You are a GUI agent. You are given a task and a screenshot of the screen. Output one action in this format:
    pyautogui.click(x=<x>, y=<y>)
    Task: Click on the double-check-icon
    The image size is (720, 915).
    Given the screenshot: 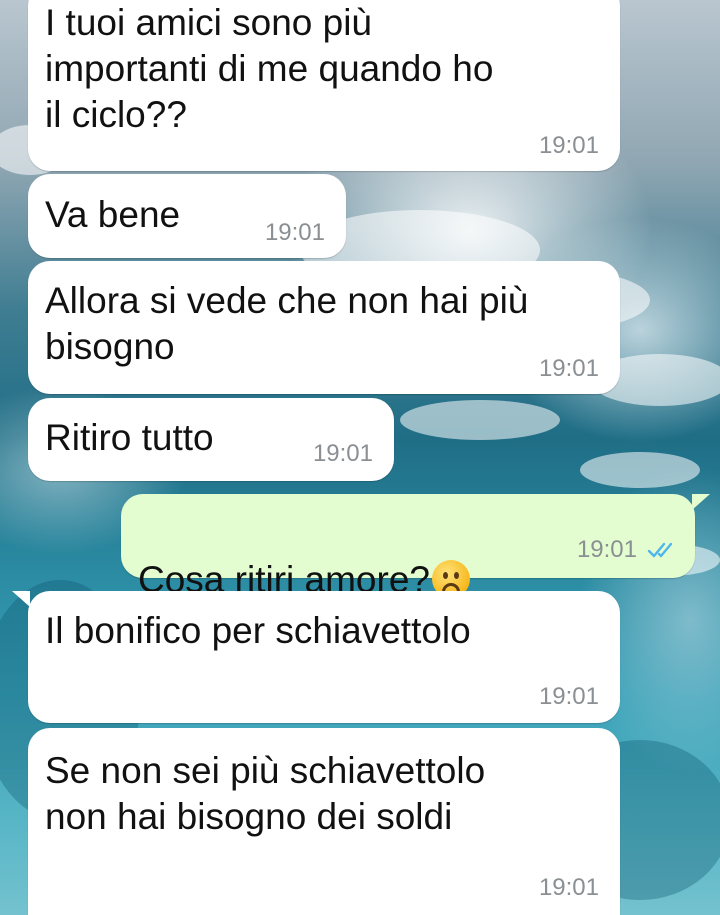 What is the action you would take?
    pyautogui.click(x=660, y=550)
    